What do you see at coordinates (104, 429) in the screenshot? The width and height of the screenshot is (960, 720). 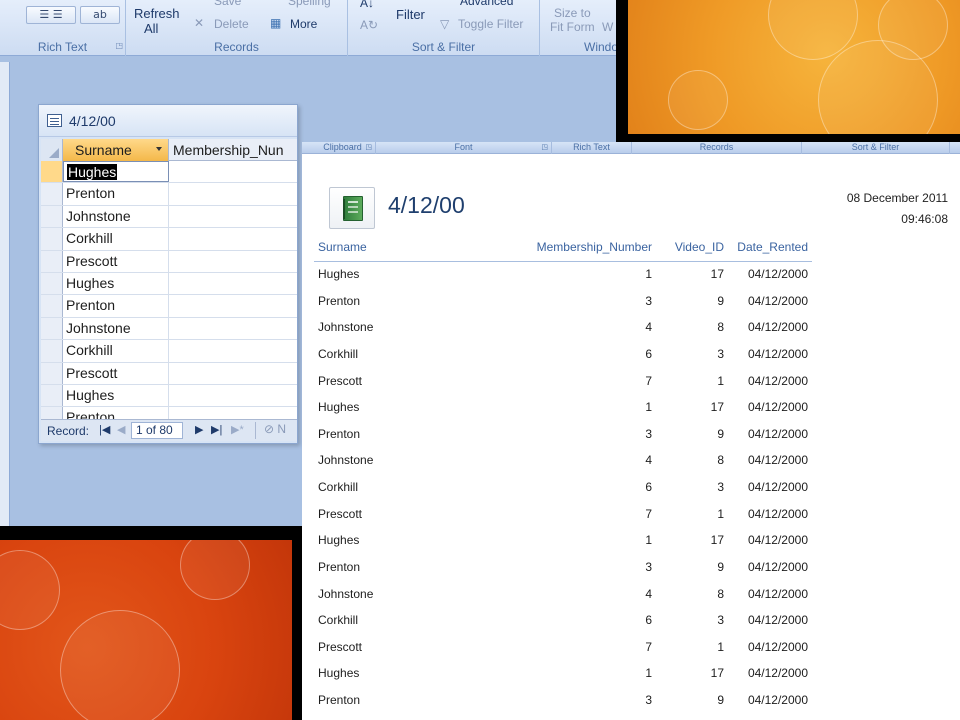 I see `first-record-icon: |◀` at bounding box center [104, 429].